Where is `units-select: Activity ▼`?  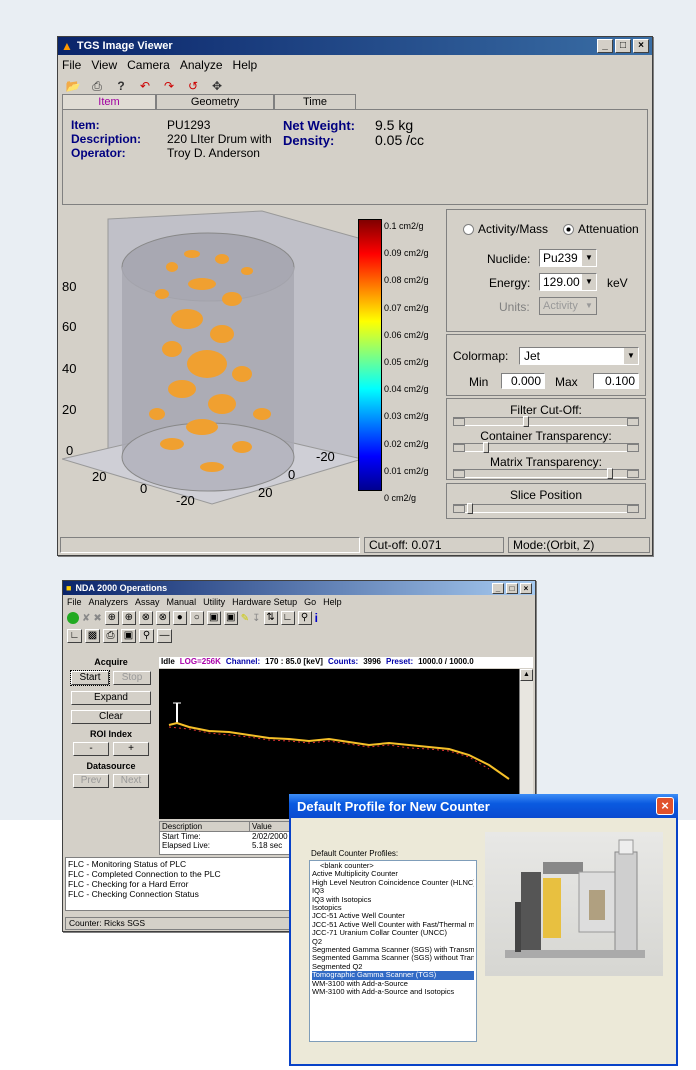 units-select: Activity ▼ is located at coordinates (568, 306).